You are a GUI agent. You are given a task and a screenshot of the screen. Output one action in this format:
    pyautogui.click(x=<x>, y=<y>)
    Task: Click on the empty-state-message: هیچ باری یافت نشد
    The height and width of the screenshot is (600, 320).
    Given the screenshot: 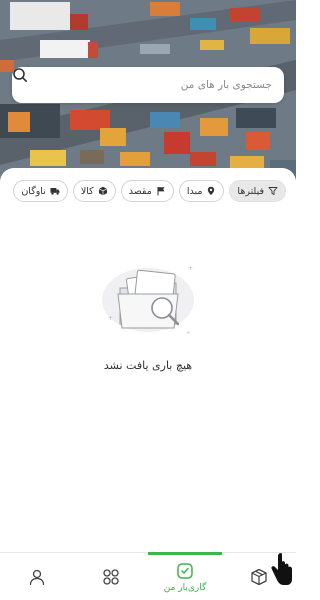 What is the action you would take?
    pyautogui.click(x=148, y=365)
    